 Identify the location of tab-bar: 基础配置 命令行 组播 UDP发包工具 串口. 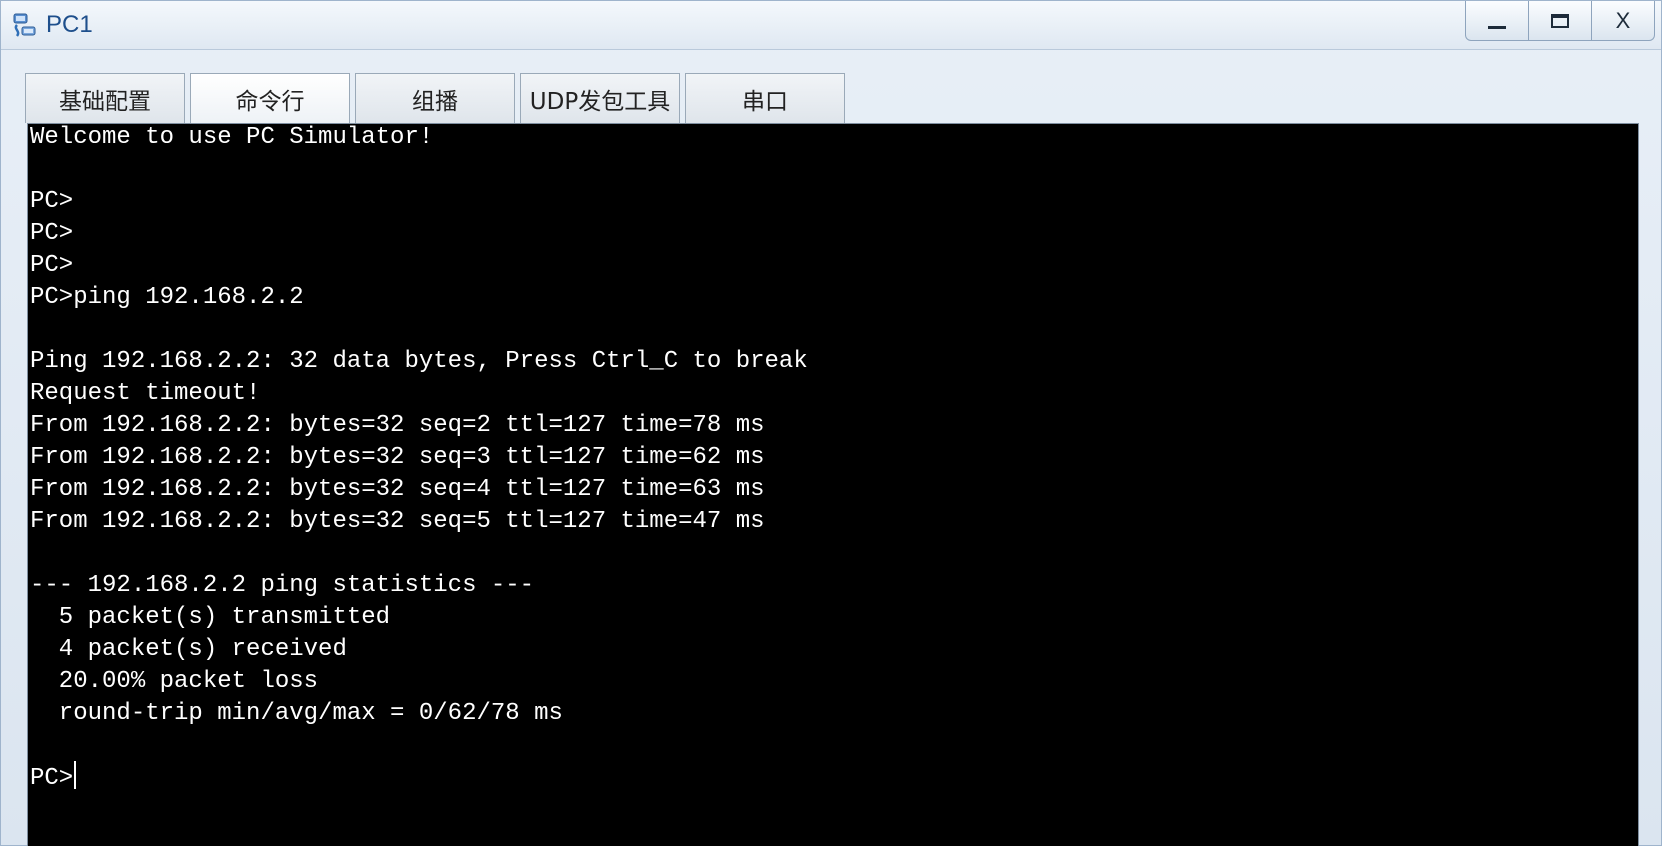
(437, 98).